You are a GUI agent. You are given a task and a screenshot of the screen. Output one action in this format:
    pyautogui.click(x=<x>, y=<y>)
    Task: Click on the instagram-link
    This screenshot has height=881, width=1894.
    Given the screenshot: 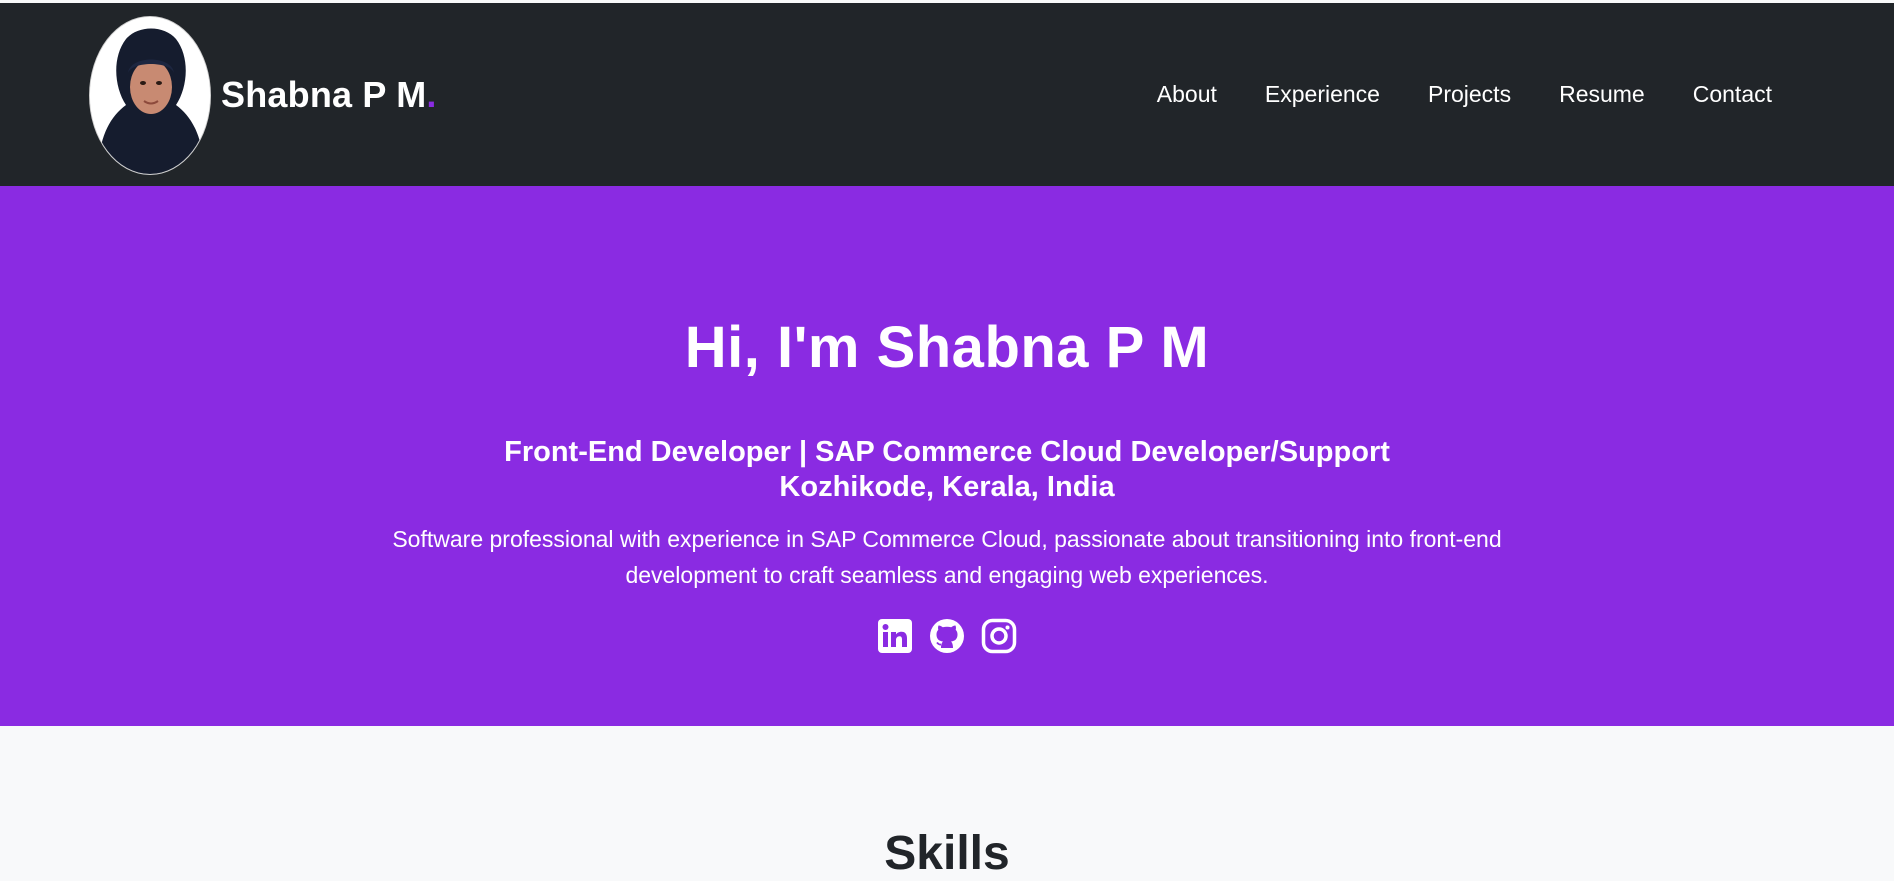 What is the action you would take?
    pyautogui.click(x=999, y=636)
    